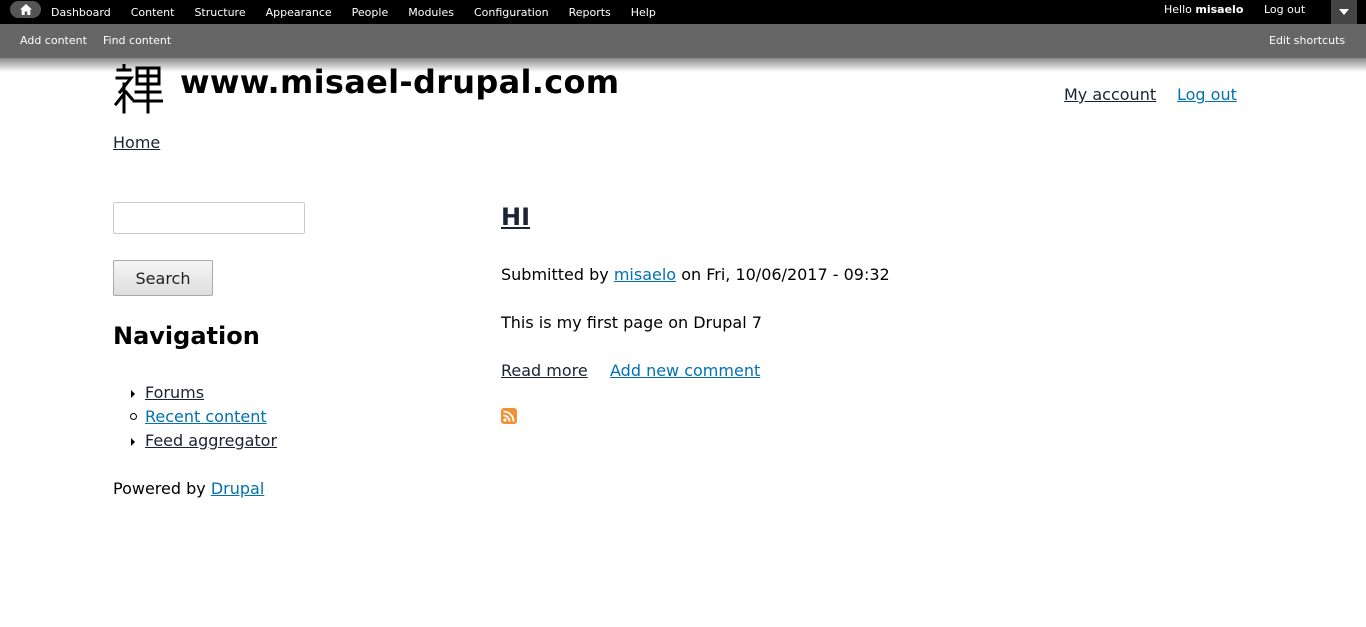 The height and width of the screenshot is (627, 1366). I want to click on search-button: Search, so click(163, 278).